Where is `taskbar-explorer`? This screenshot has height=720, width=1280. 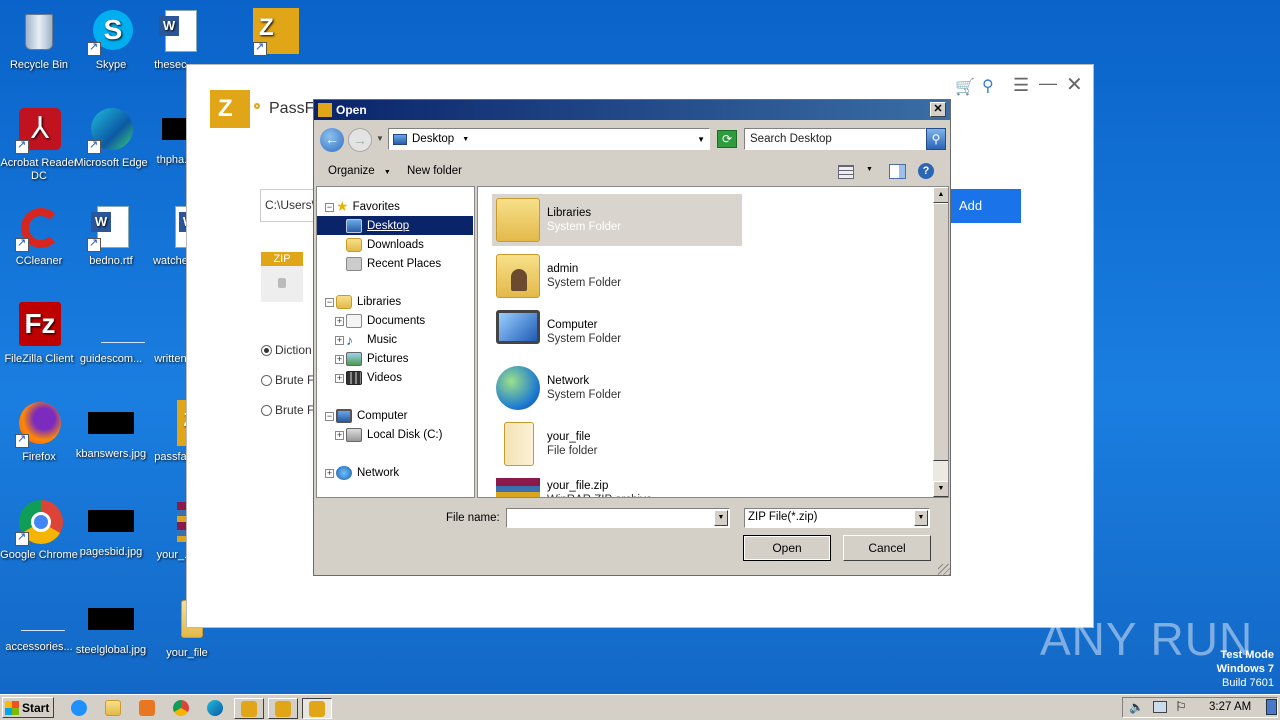
taskbar-explorer is located at coordinates (113, 708).